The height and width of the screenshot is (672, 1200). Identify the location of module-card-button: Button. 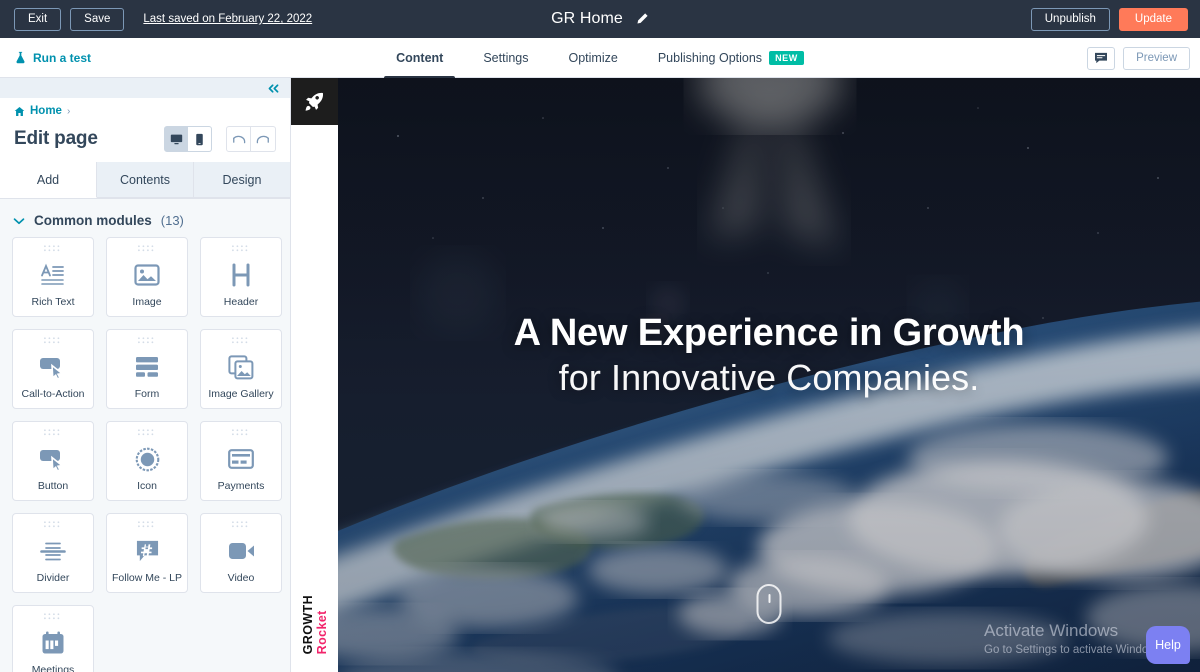
(53, 461).